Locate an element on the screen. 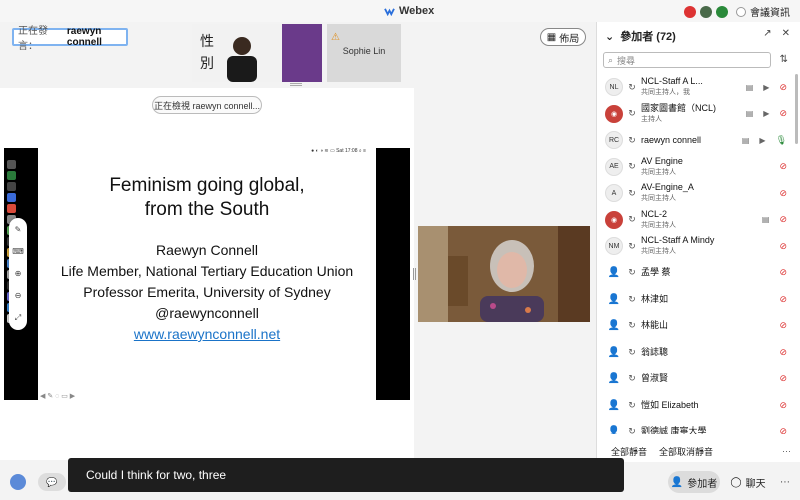 The width and height of the screenshot is (800, 500). participant-row: 👤 ↻ 翁誌聰 ⊘ is located at coordinates (696, 352).